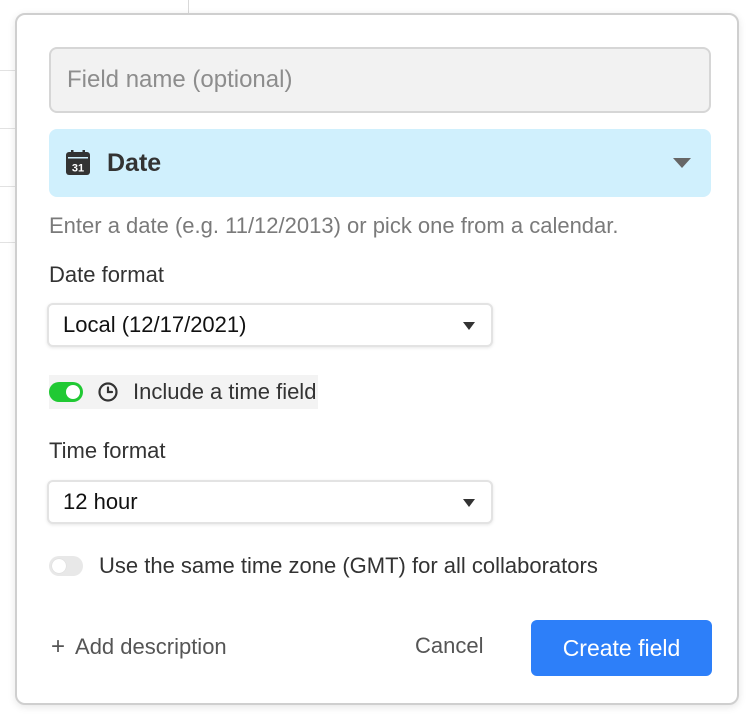 The image size is (746, 726). I want to click on add-description-label: Add description, so click(151, 646).